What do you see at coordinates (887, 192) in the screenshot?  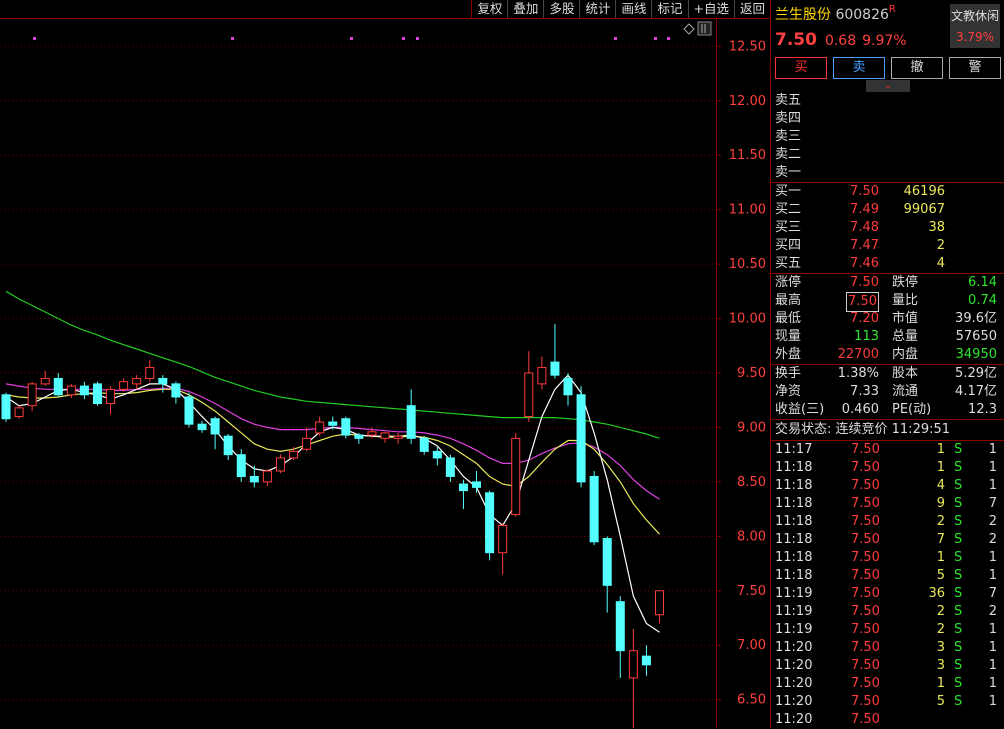 I see `bid-row: 买一7.5046196` at bounding box center [887, 192].